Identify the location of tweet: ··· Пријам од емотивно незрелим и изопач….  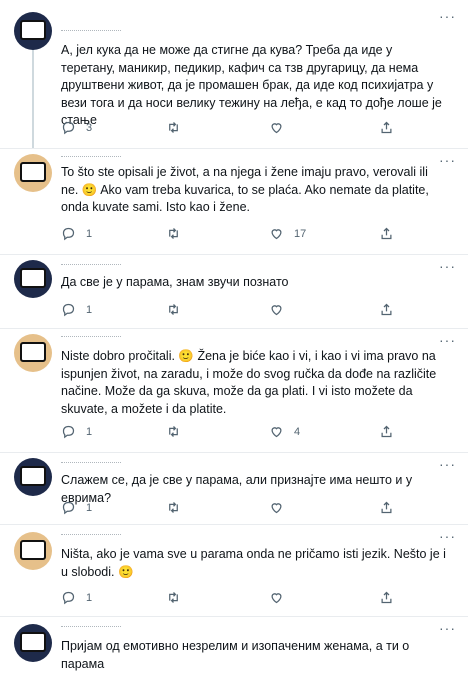
(234, 645).